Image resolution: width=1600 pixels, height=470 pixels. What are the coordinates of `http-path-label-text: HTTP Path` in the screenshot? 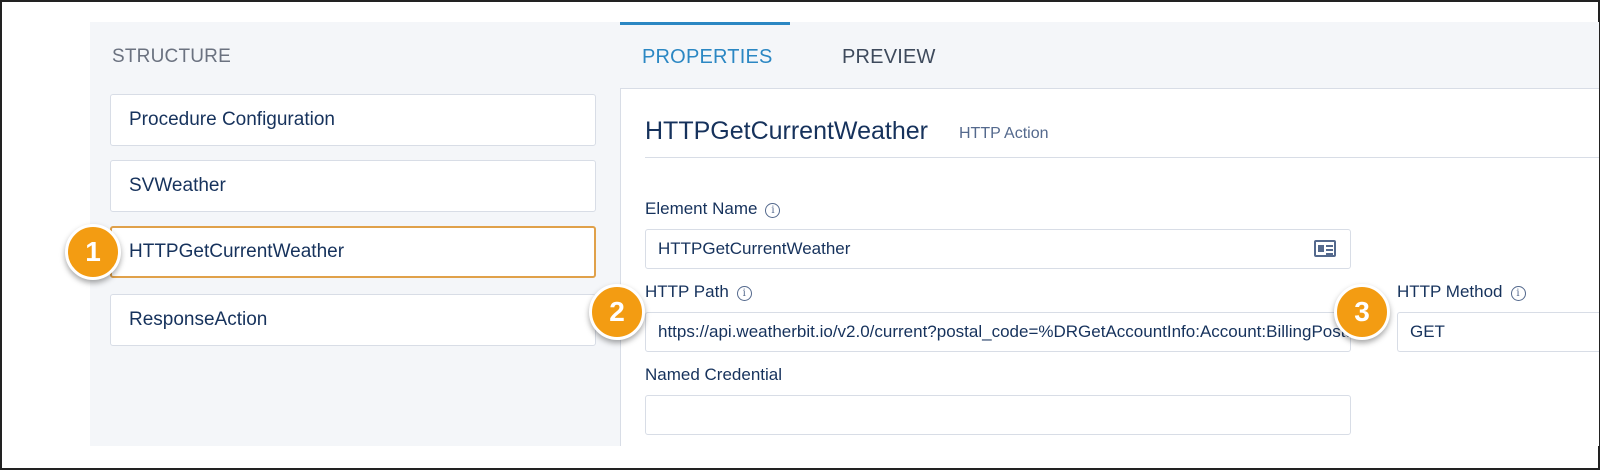 It's located at (687, 291).